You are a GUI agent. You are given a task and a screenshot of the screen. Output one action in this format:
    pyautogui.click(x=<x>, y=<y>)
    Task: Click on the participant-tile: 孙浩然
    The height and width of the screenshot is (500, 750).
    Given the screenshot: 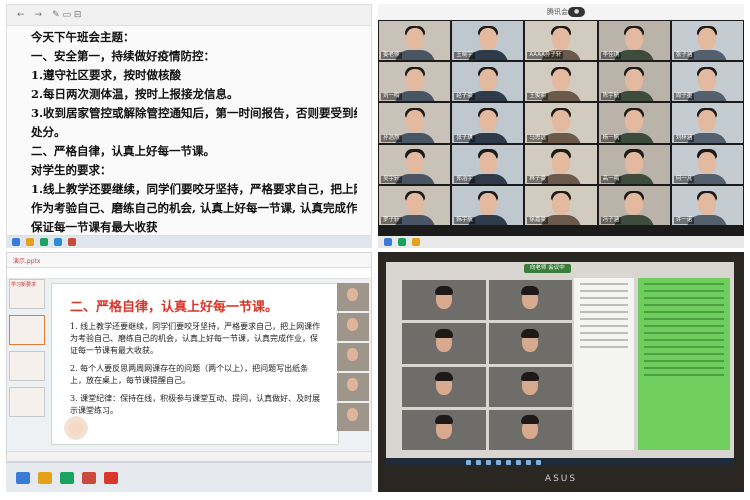 What is the action you would take?
    pyautogui.click(x=415, y=123)
    